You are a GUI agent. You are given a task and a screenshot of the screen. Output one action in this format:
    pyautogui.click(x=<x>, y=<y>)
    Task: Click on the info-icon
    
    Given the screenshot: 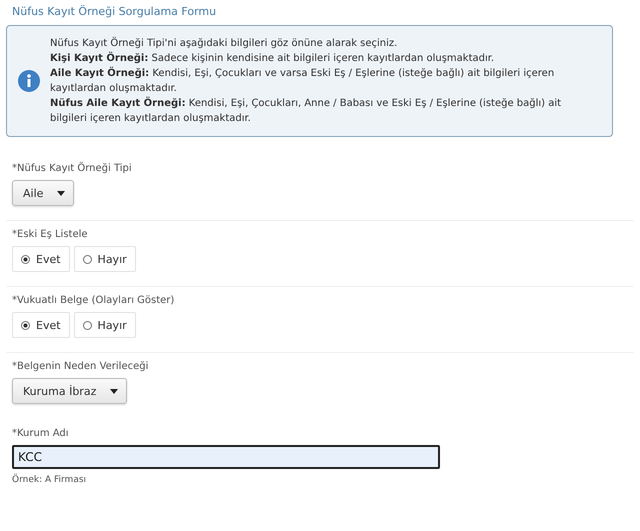 What is the action you would take?
    pyautogui.click(x=29, y=81)
    